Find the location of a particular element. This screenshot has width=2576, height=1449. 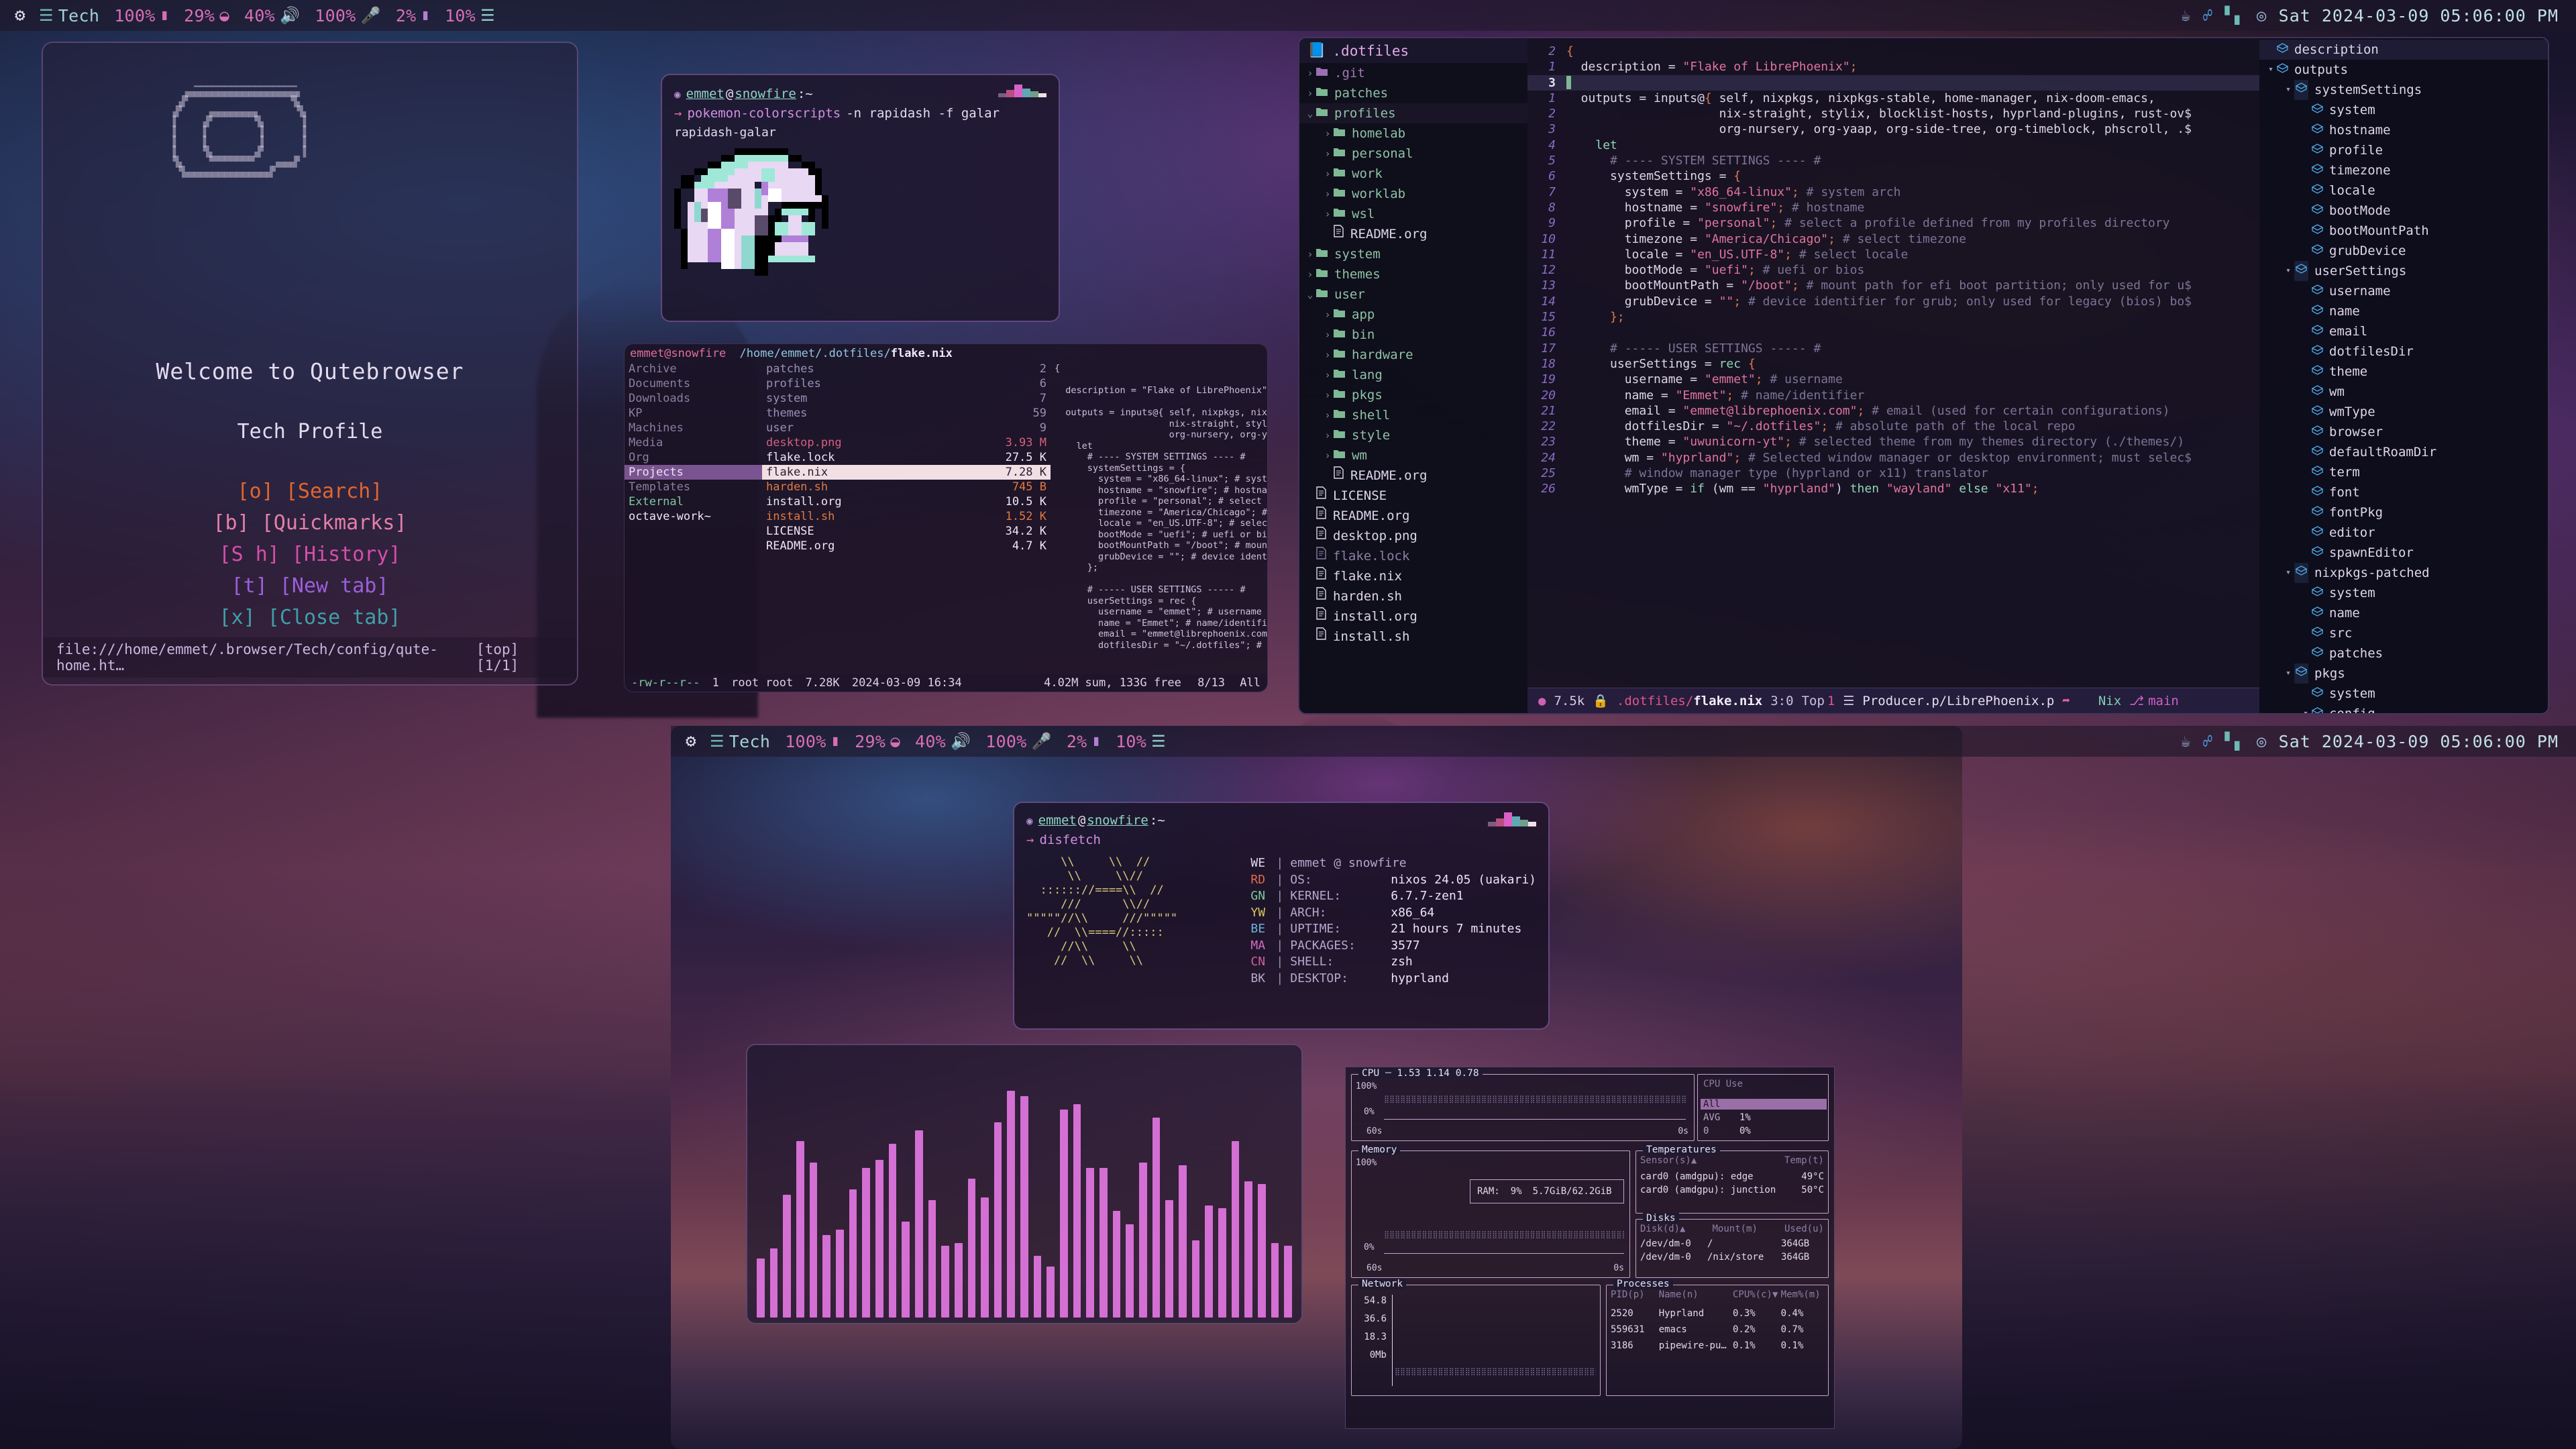

imenu-item-config: ▾ config is located at coordinates (2403, 708).